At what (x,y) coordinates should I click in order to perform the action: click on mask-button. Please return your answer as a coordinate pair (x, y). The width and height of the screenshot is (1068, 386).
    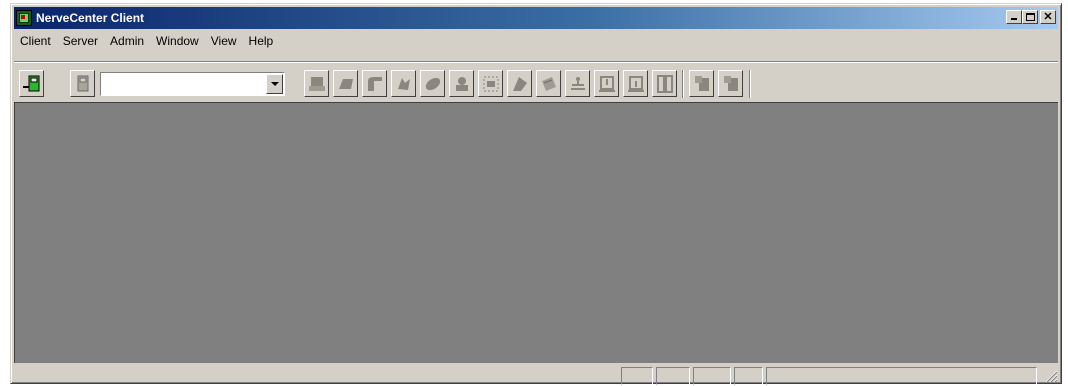
    Looking at the image, I should click on (461, 83).